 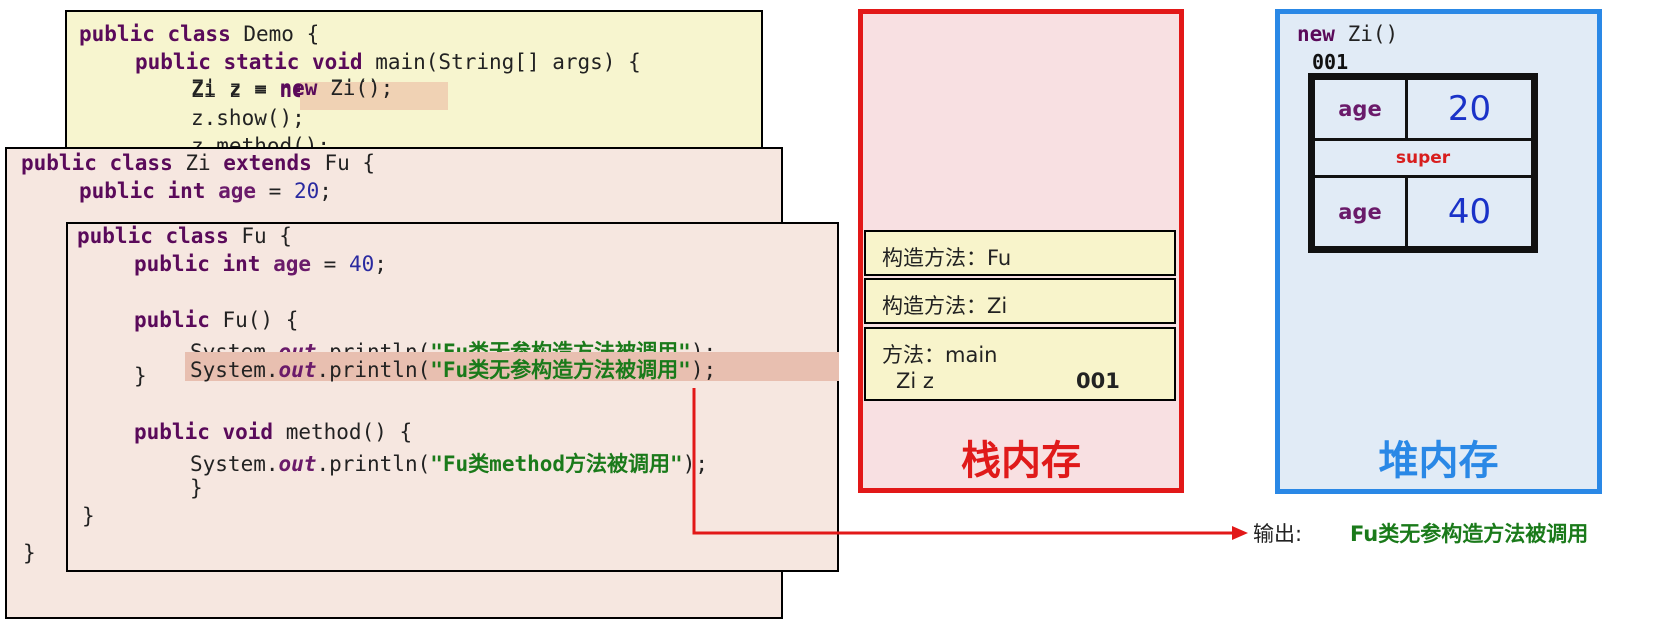 I want to click on output-label: 输出:, so click(x=1278, y=534).